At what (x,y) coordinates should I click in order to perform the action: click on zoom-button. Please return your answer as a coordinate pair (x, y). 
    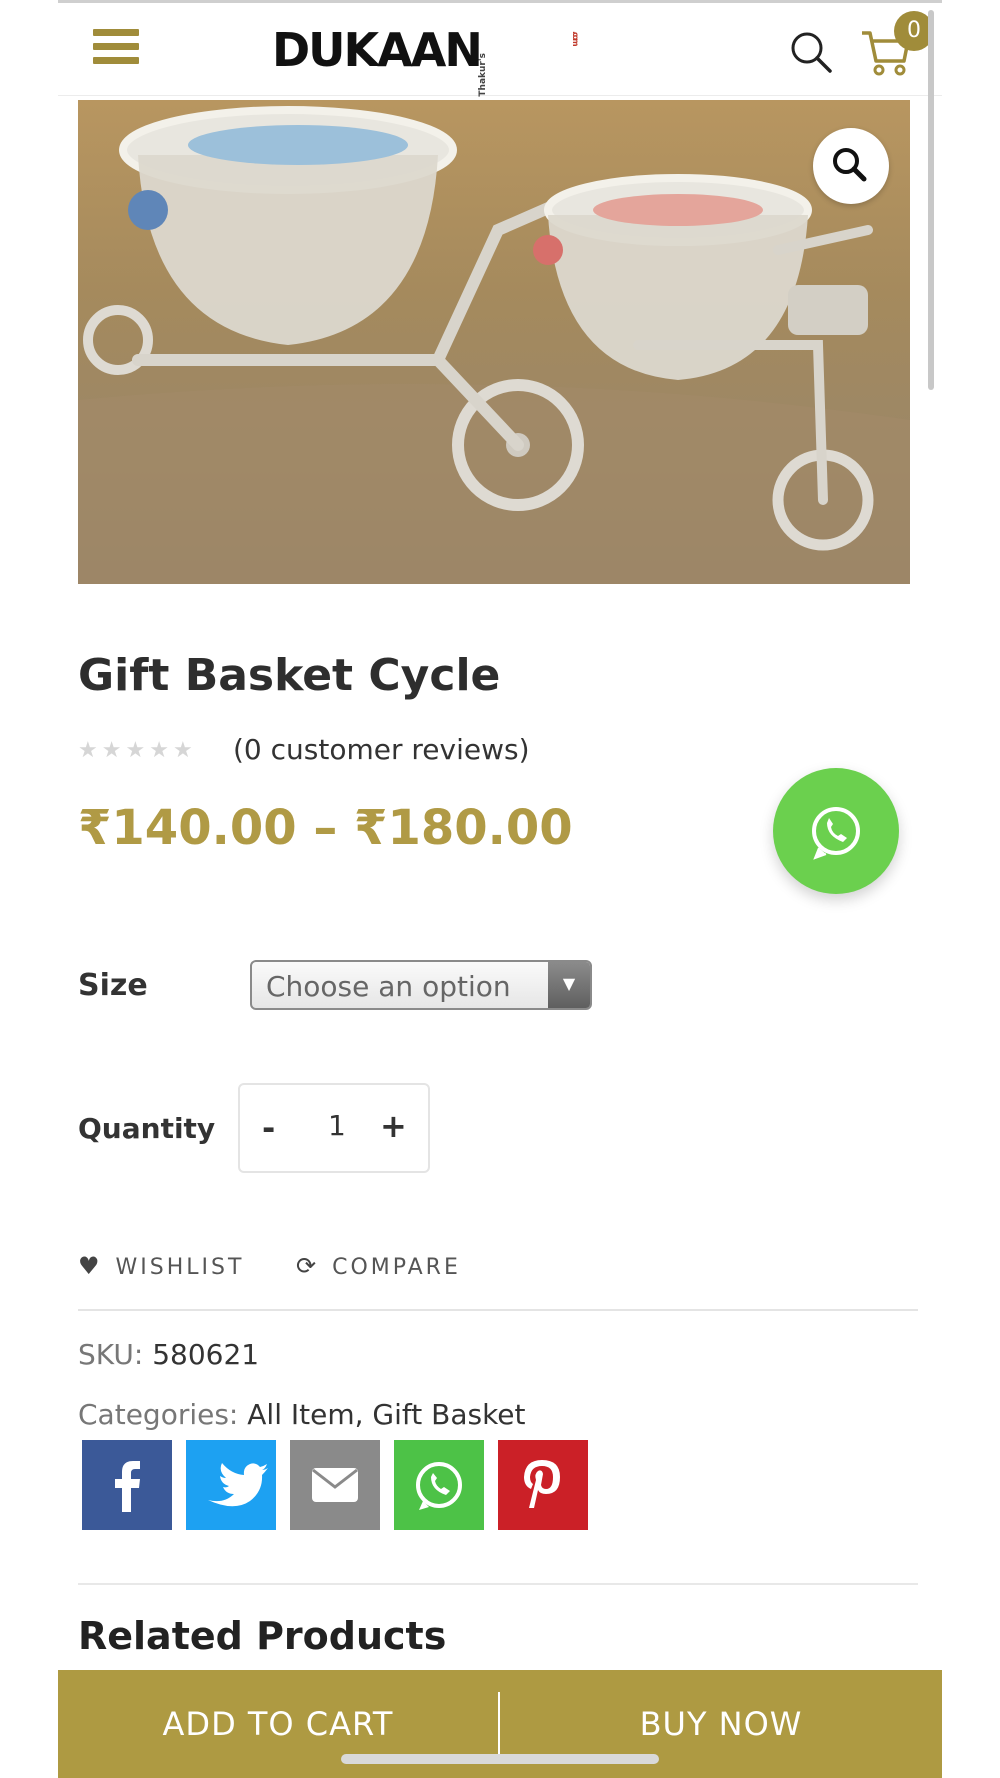
    Looking at the image, I should click on (851, 166).